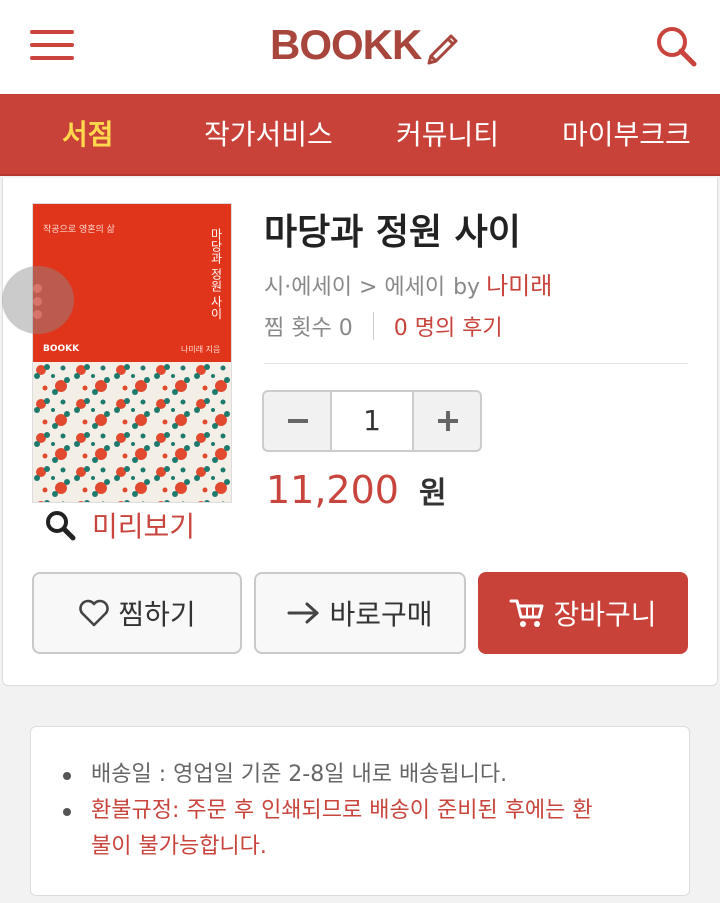 Image resolution: width=720 pixels, height=903 pixels. I want to click on shipping-notice: 배송일 : 영업일 기준 2-8일 내로 배송됩니다., so click(367, 775).